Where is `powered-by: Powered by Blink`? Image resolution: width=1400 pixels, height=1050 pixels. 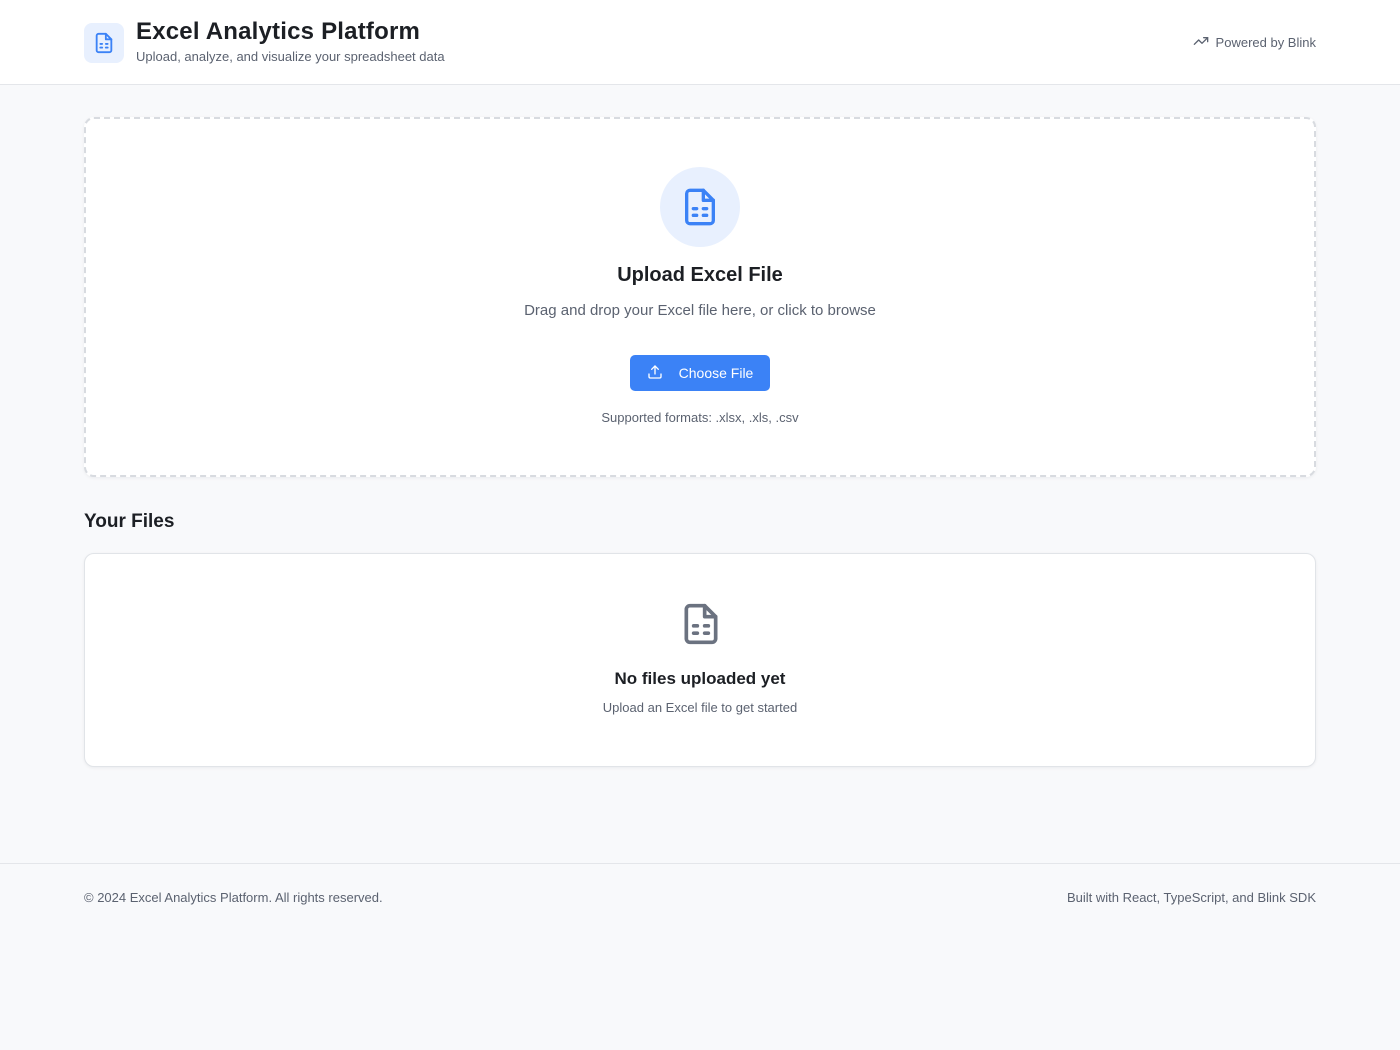 powered-by: Powered by Blink is located at coordinates (1254, 42).